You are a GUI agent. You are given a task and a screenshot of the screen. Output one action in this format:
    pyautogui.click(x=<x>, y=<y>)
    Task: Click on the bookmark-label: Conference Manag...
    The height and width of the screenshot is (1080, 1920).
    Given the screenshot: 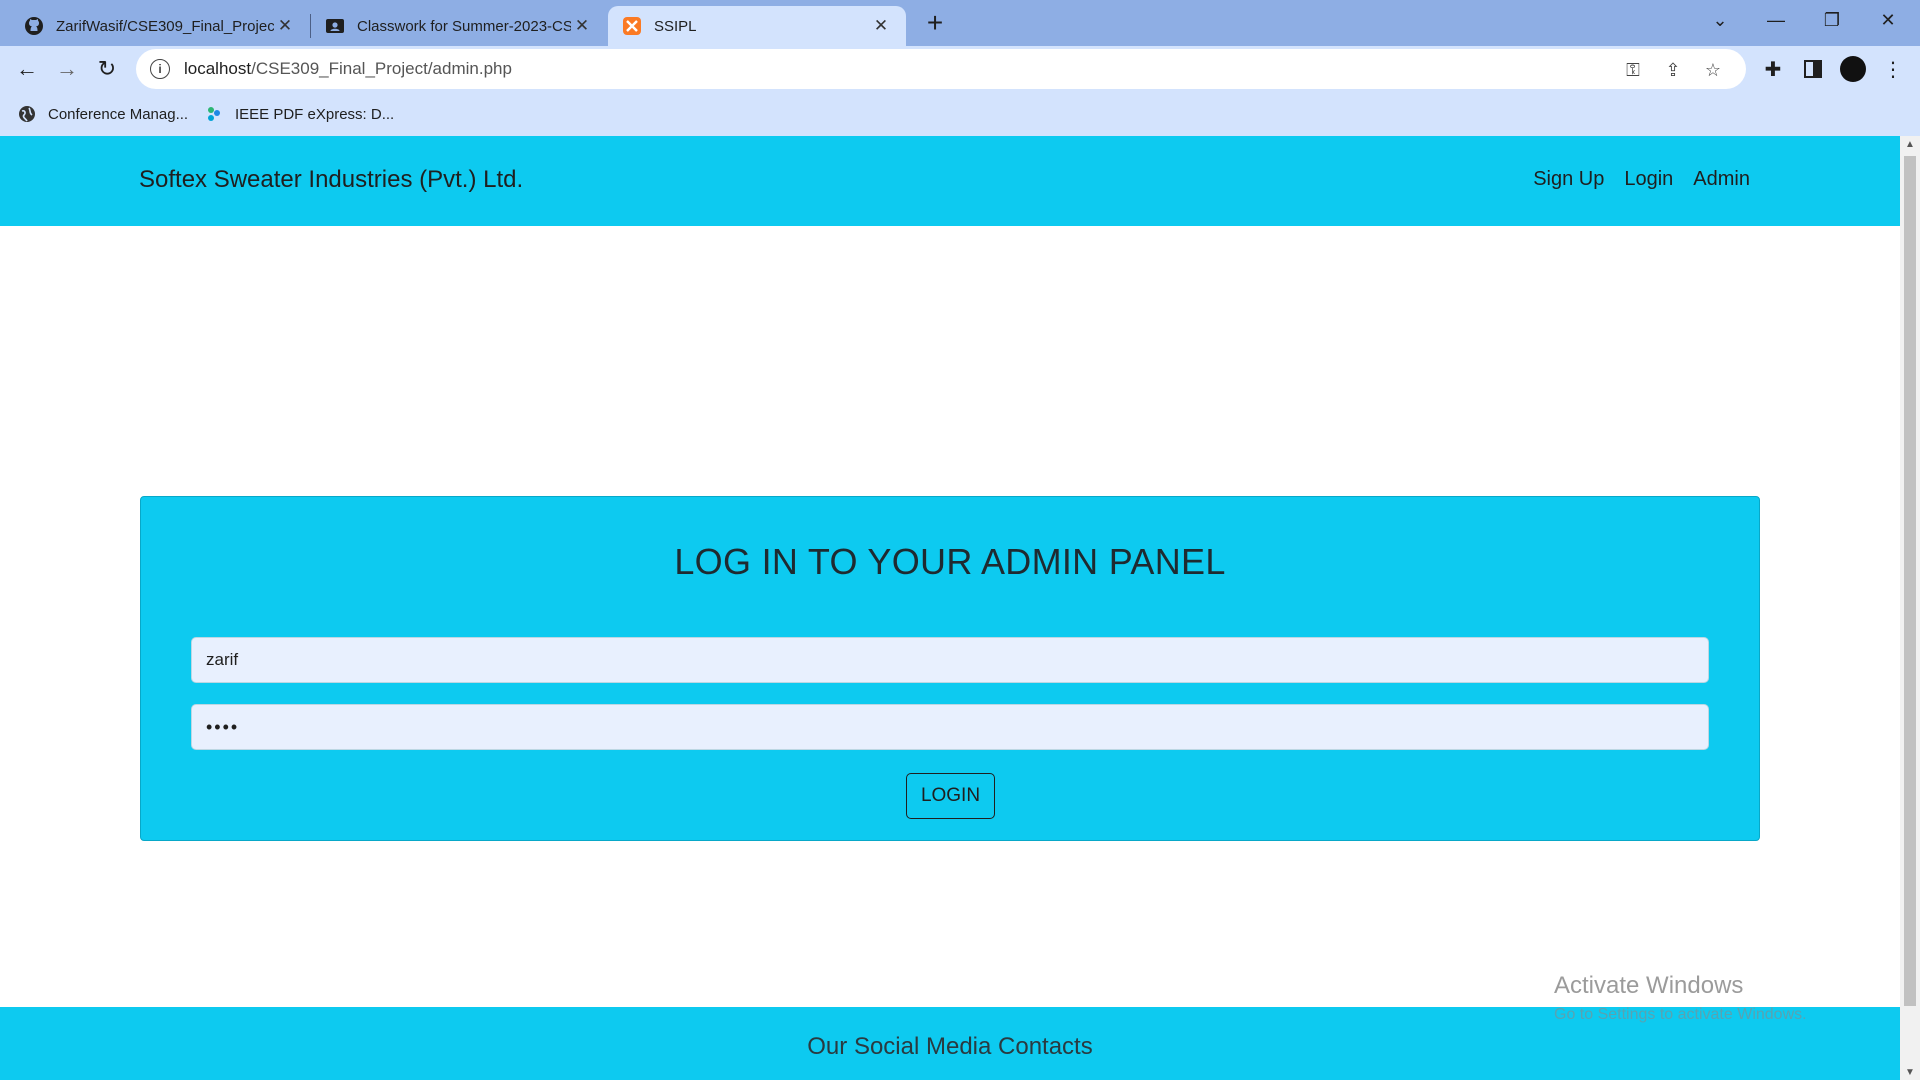 What is the action you would take?
    pyautogui.click(x=118, y=114)
    